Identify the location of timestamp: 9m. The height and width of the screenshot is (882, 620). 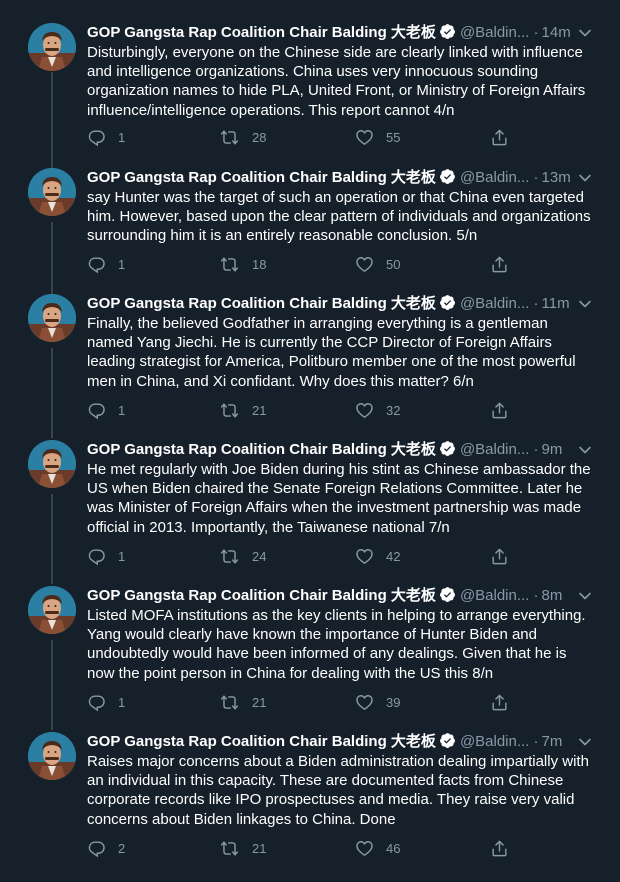
(552, 449).